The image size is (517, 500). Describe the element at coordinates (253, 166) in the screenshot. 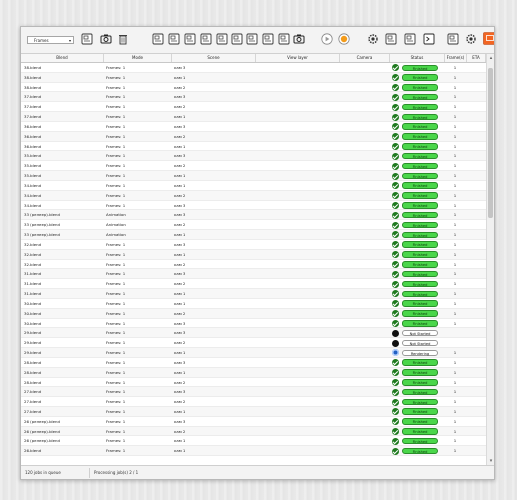

I see `table-row: 35.blend Frames: 1 кам 2 Finished 1` at that location.